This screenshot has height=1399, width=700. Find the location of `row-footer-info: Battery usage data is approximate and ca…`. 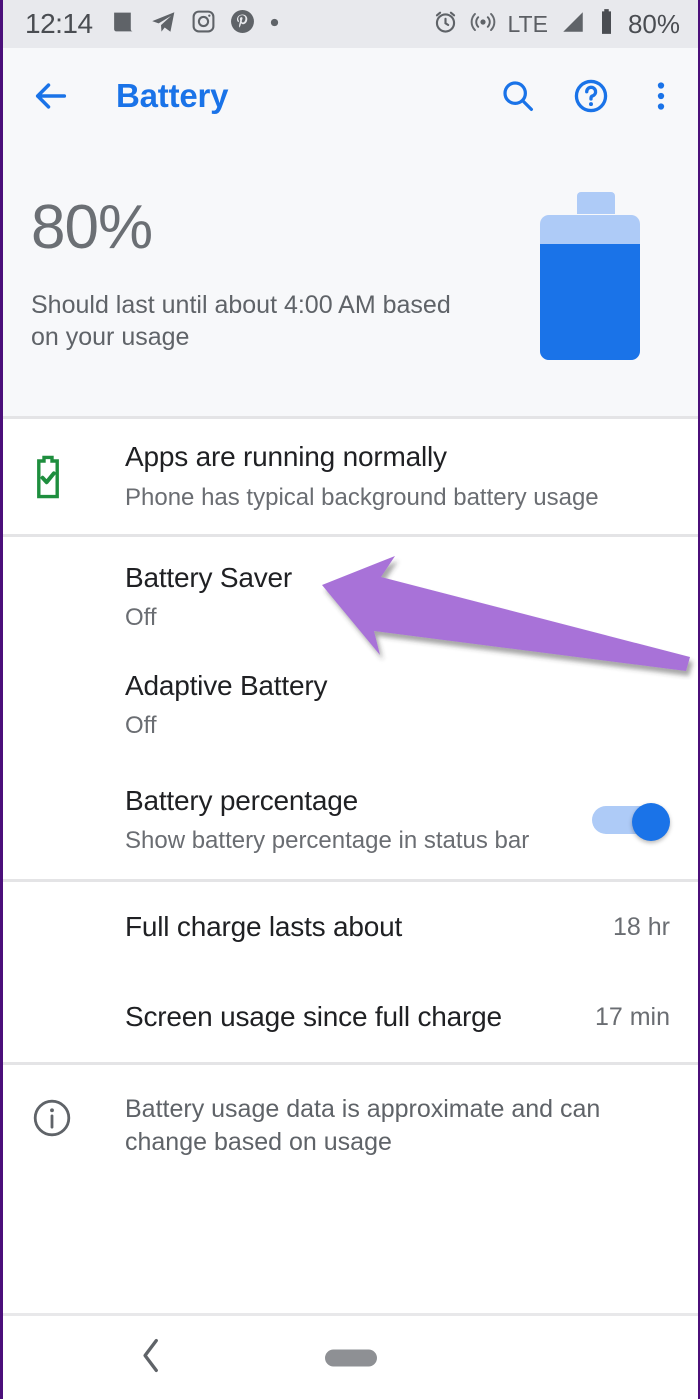

row-footer-info: Battery usage data is approximate and ca… is located at coordinates (350, 1124).